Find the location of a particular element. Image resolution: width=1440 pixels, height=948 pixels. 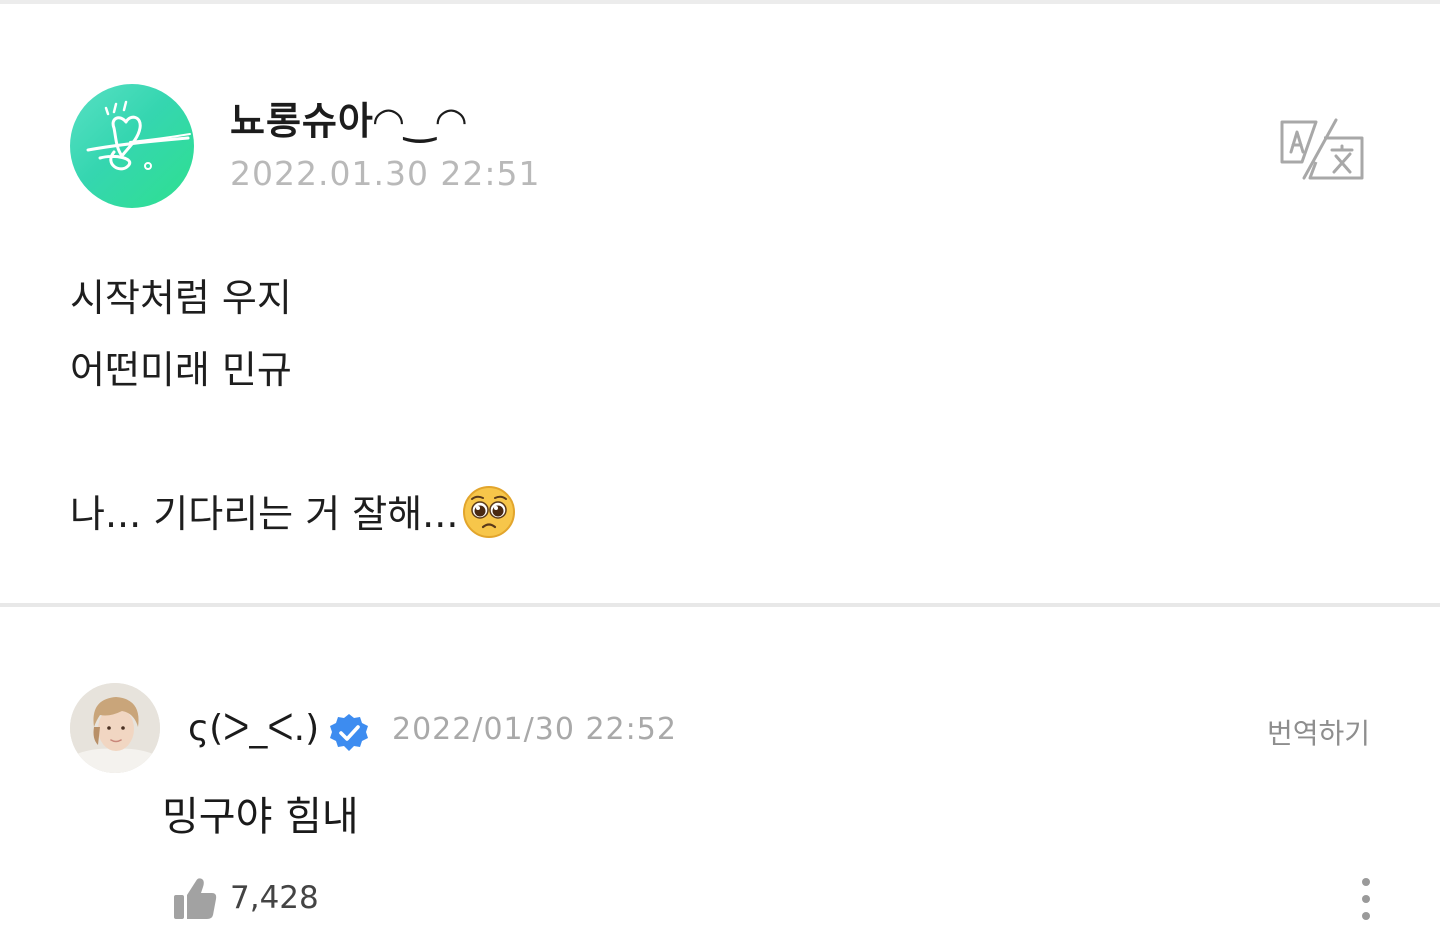

pleading-face-emoji is located at coordinates (489, 512).